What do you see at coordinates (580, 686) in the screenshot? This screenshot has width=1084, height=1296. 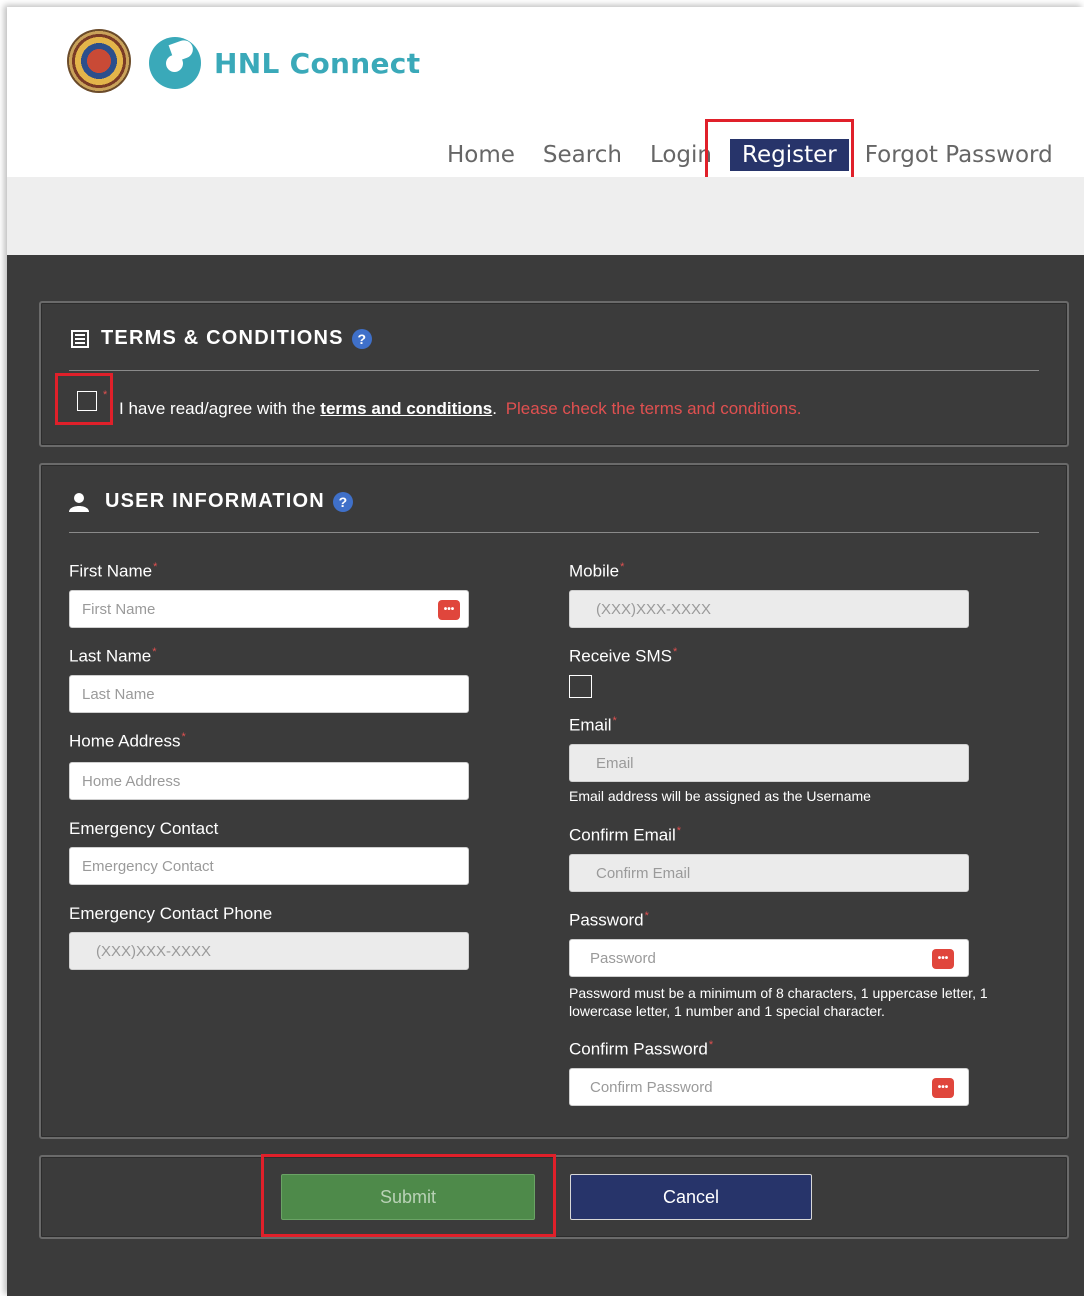 I see `receive-sms-checkbox` at bounding box center [580, 686].